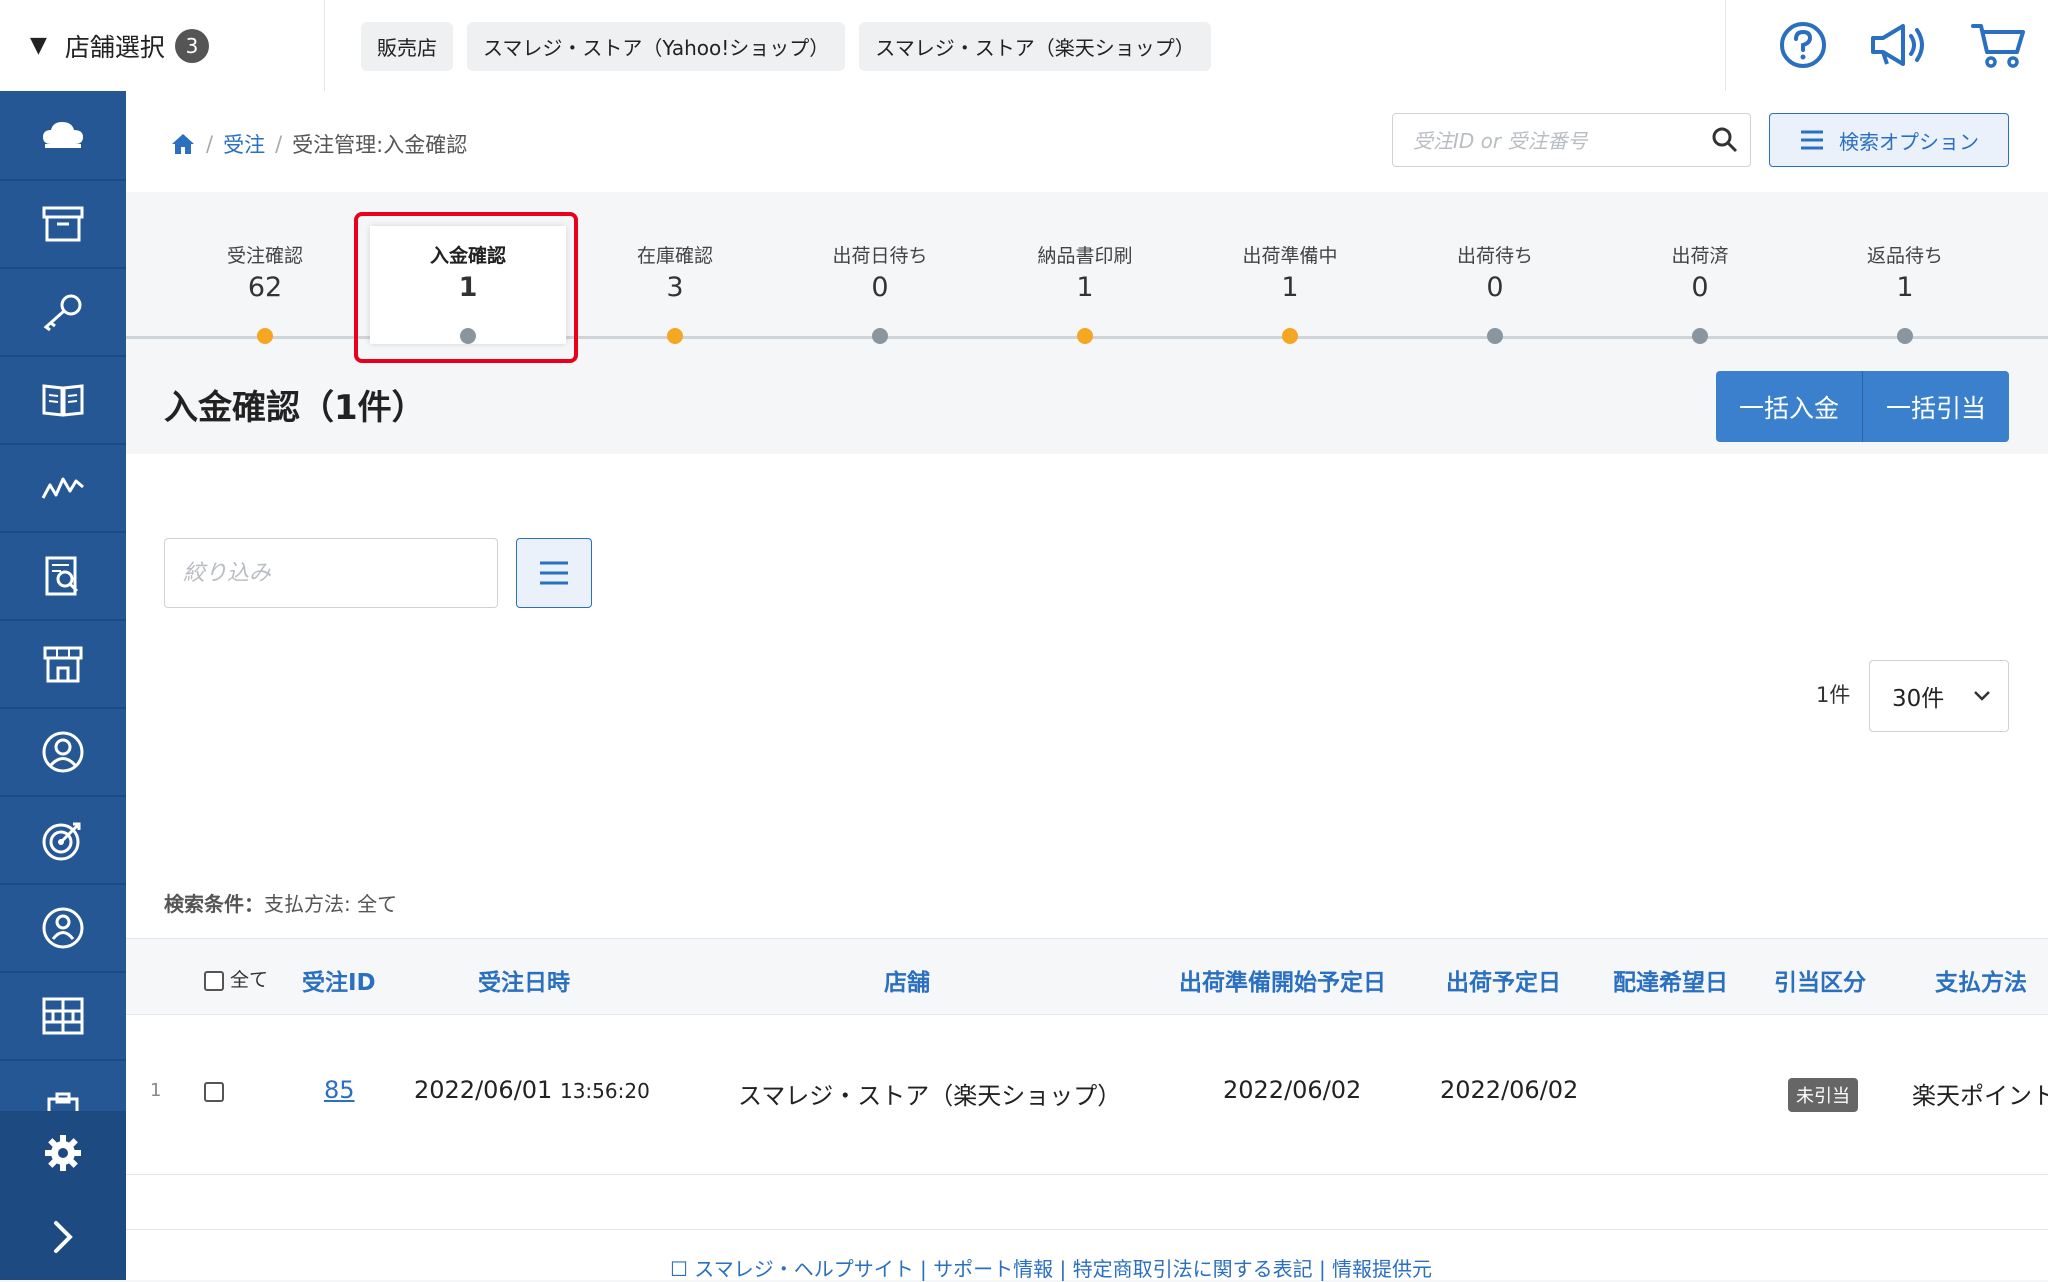 Image resolution: width=2048 pixels, height=1282 pixels. Describe the element at coordinates (1999, 45) in the screenshot. I see `cart-icon` at that location.